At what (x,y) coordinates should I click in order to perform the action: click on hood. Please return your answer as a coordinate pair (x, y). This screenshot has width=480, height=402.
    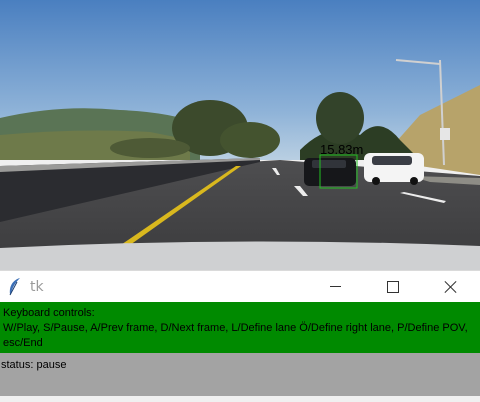
    Looking at the image, I should click on (240, 255).